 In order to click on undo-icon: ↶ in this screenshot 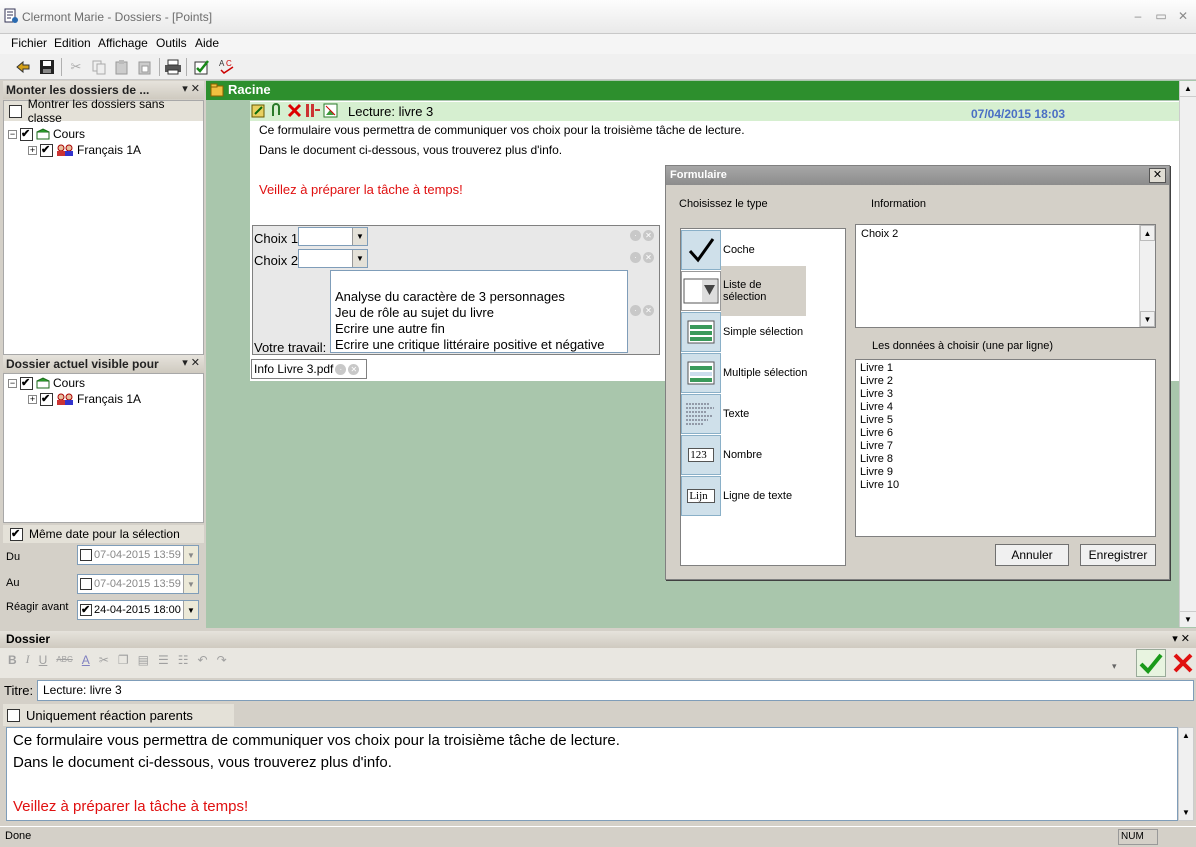, I will do `click(203, 660)`.